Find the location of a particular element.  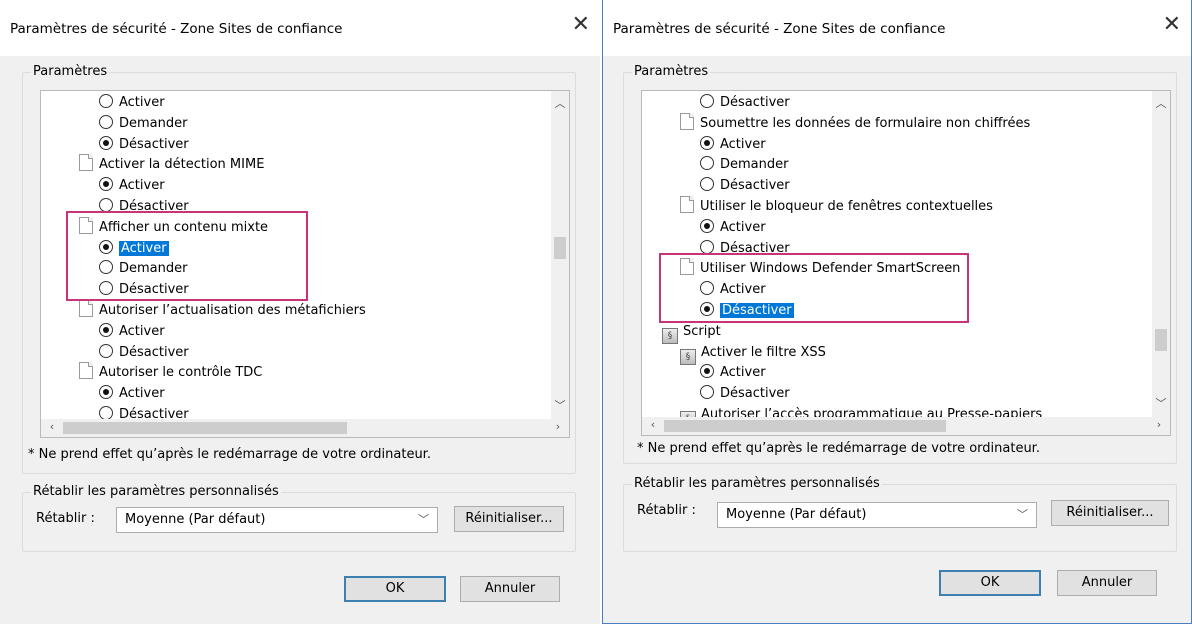

item-label: Autoriser le contrôle TDC is located at coordinates (181, 373).